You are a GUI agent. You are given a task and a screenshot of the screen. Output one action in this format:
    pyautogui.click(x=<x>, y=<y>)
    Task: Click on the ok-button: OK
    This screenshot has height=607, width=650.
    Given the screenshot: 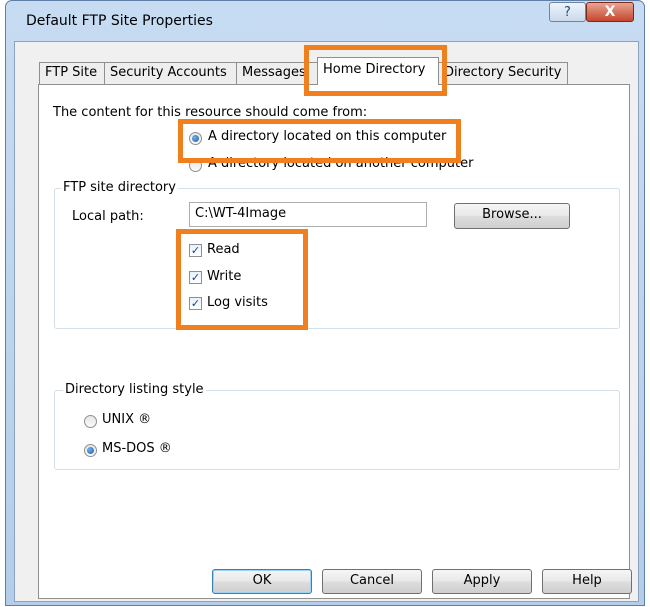 What is the action you would take?
    pyautogui.click(x=262, y=581)
    